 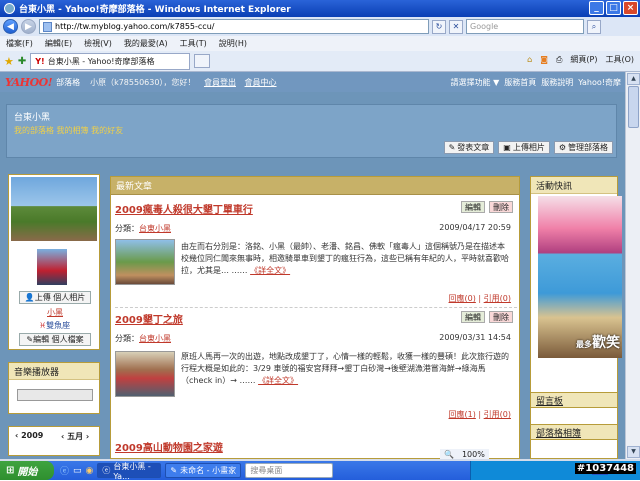 What do you see at coordinates (55, 395) in the screenshot?
I see `music-player-control` at bounding box center [55, 395].